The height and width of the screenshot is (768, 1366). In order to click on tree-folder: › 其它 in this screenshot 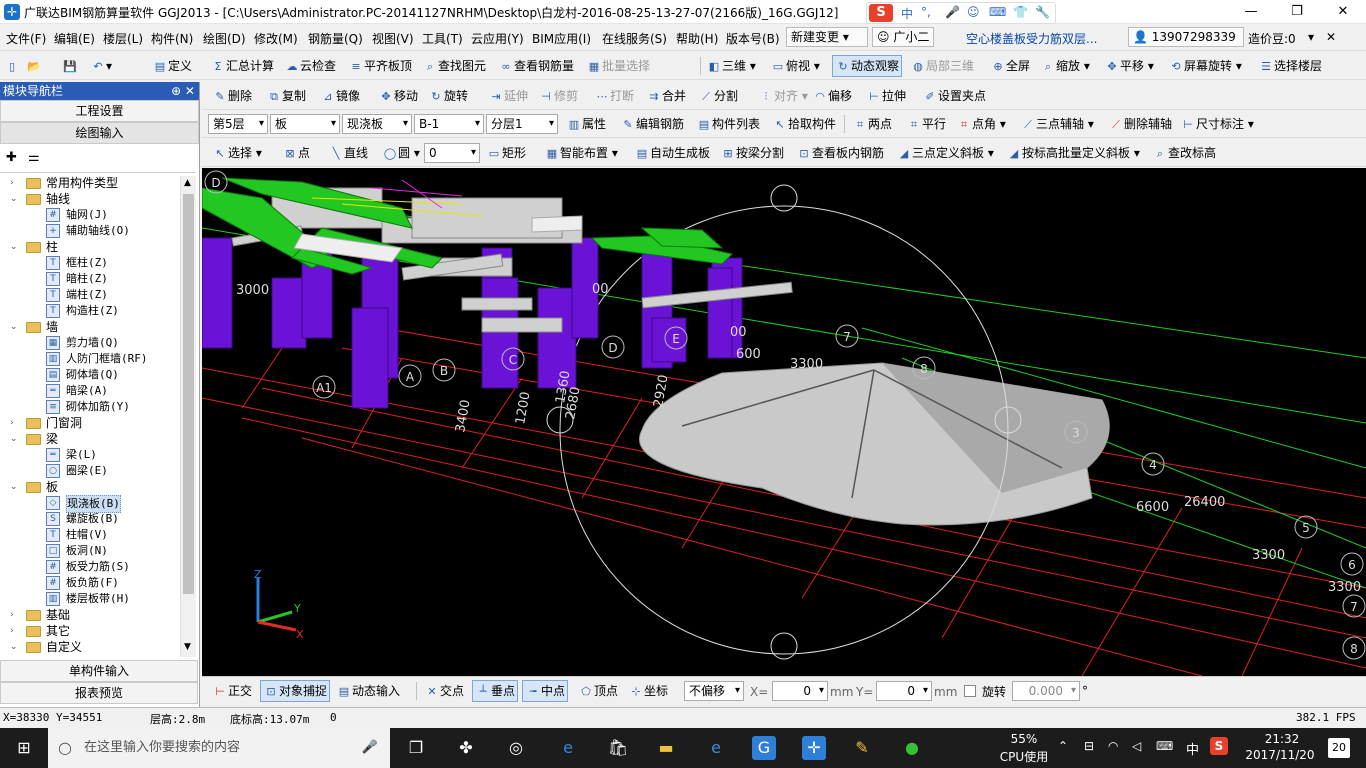, I will do `click(90, 631)`.